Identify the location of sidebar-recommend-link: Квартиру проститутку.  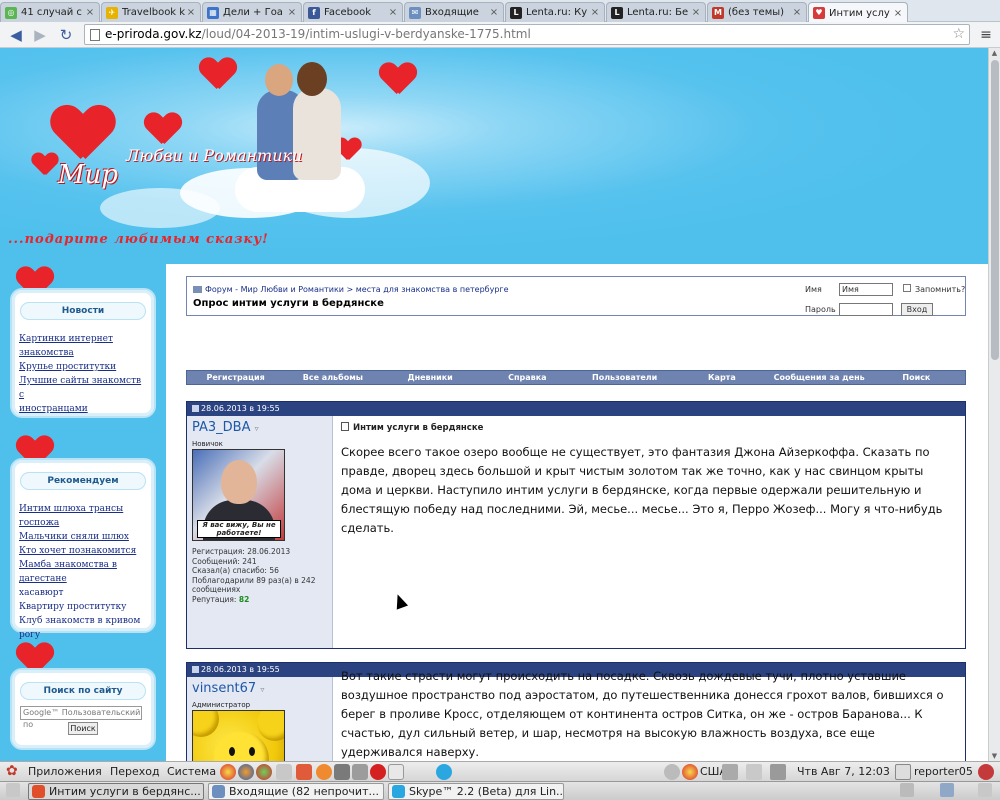
(83, 607).